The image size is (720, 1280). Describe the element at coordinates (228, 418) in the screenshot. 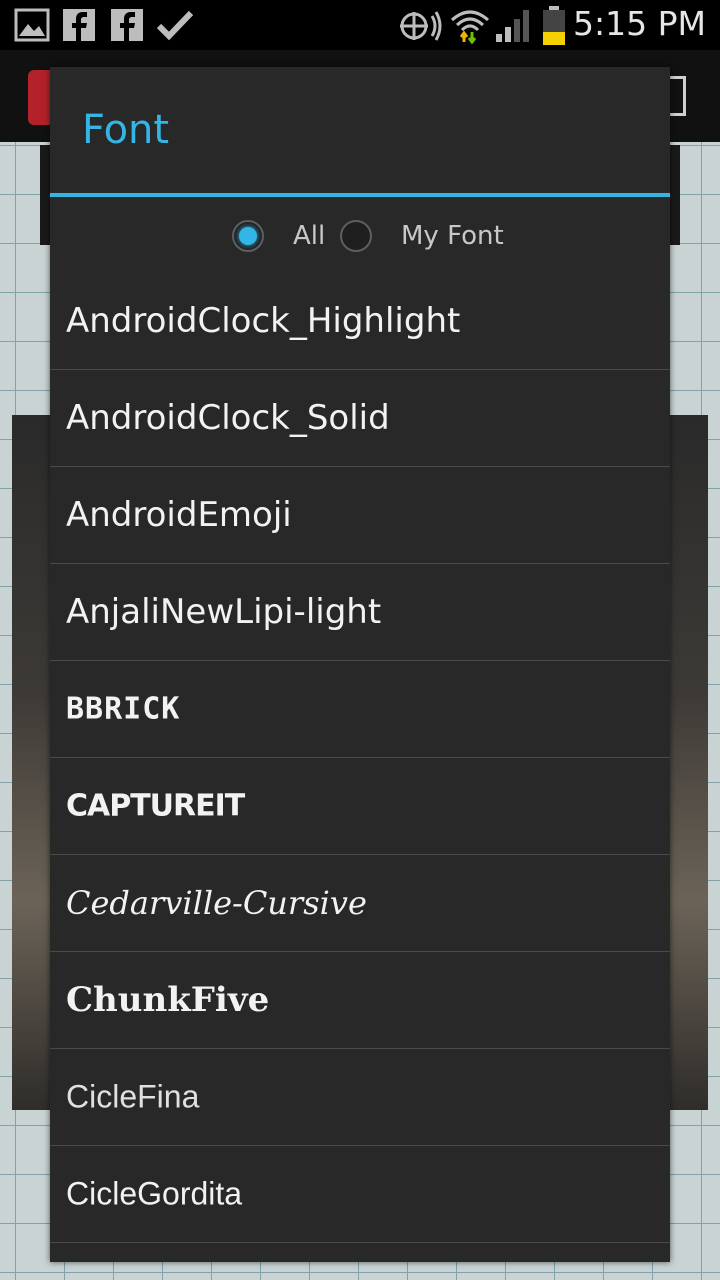

I see `font-item-label: AndroidClock_Solid` at that location.